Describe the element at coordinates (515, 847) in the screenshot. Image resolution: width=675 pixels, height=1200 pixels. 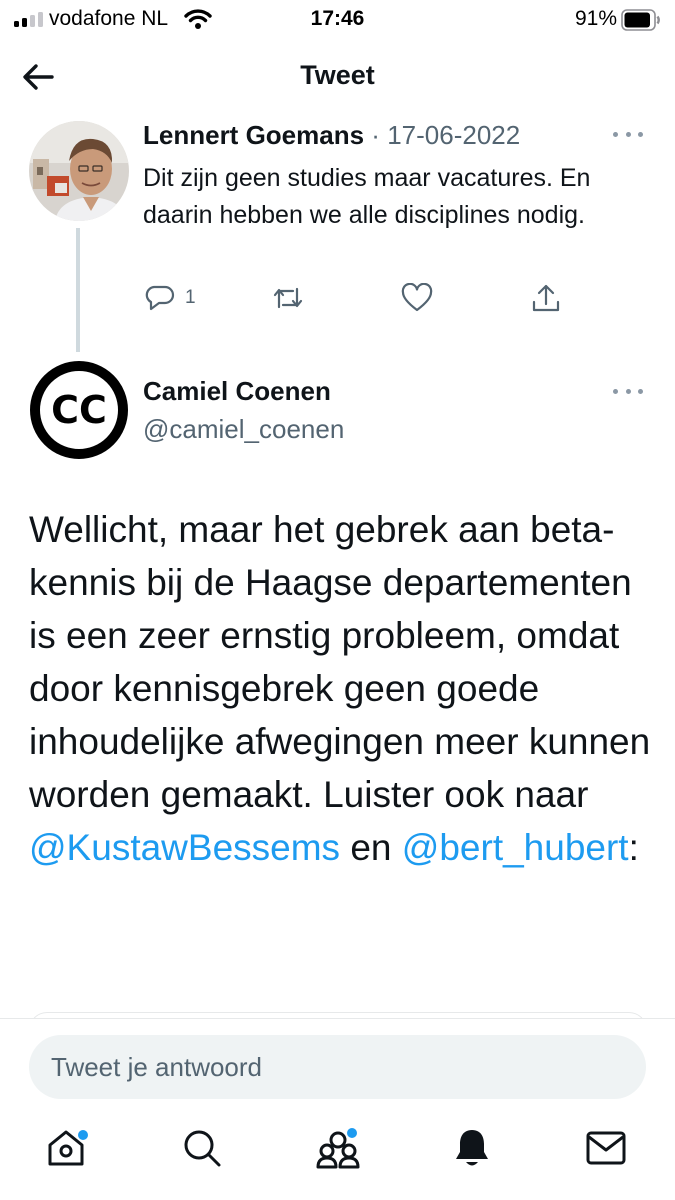
I see `mention-bert-hubert: @bert_hubert` at that location.